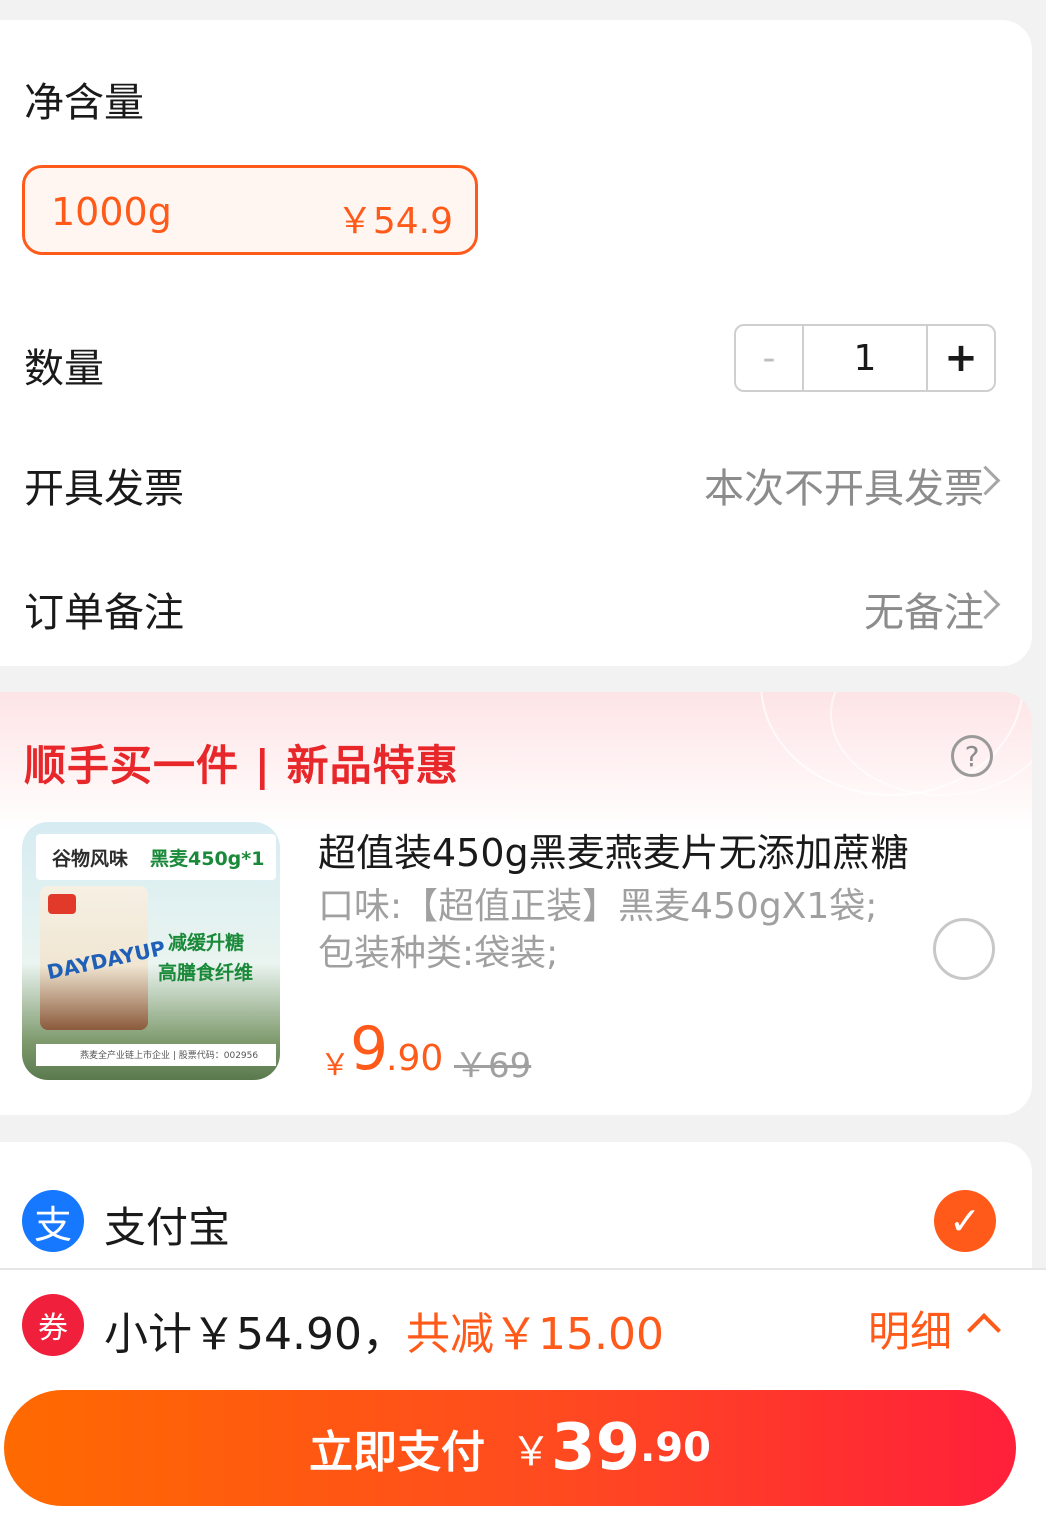  I want to click on invoice-value: 本次不开具发票, so click(844, 489).